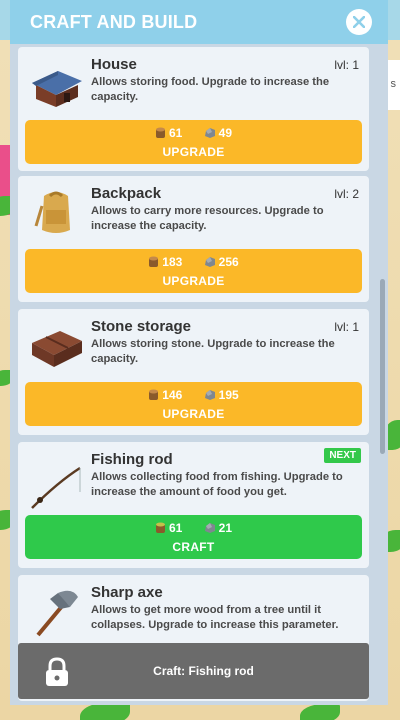 Image resolution: width=400 pixels, height=720 pixels. I want to click on level-label: lvl: 2, so click(346, 194).